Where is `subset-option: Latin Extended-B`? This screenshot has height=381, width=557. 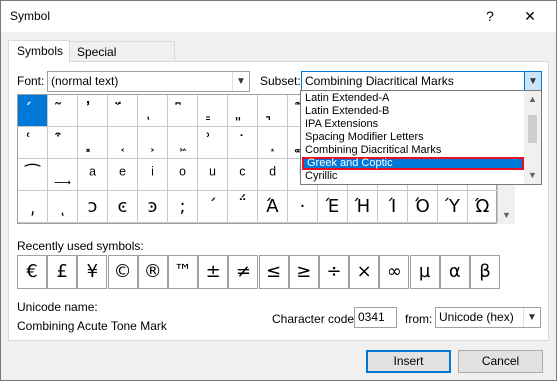
subset-option: Latin Extended-B is located at coordinates (413, 111).